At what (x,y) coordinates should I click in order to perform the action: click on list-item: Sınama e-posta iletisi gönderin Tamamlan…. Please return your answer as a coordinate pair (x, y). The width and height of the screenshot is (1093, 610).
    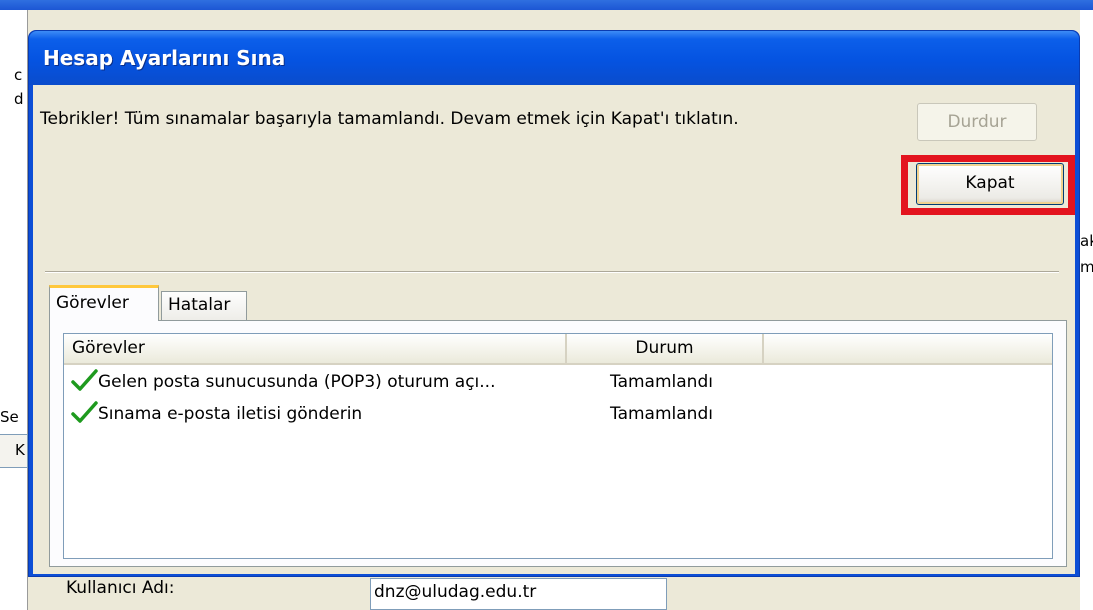
    Looking at the image, I should click on (558, 414).